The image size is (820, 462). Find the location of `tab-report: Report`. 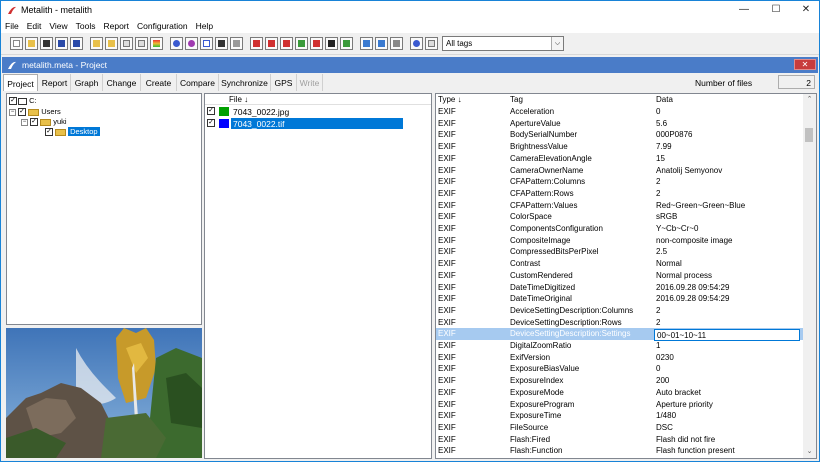

tab-report: Report is located at coordinates (55, 82).